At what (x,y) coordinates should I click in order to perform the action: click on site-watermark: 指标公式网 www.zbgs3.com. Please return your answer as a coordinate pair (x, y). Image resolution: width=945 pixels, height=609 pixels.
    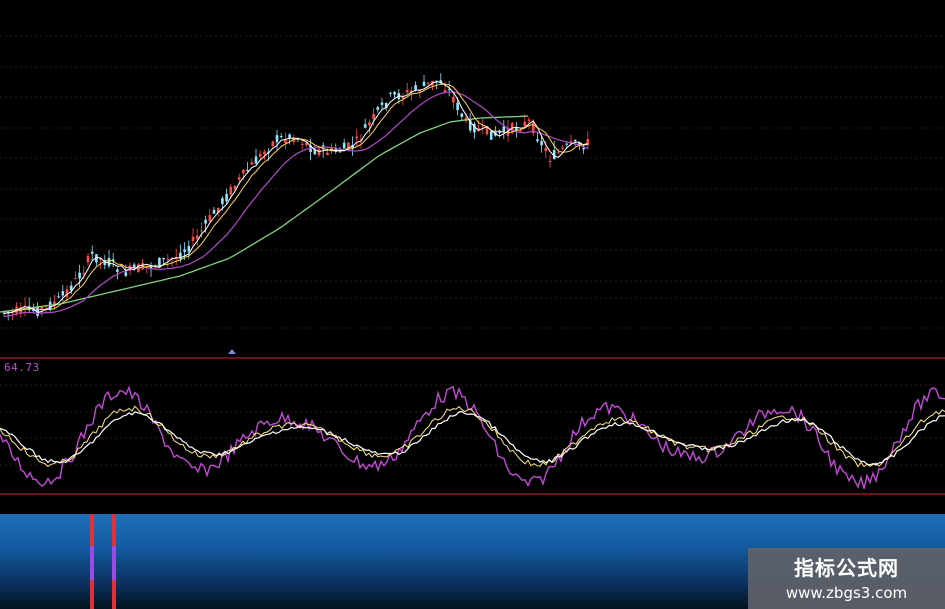
    Looking at the image, I should click on (846, 578).